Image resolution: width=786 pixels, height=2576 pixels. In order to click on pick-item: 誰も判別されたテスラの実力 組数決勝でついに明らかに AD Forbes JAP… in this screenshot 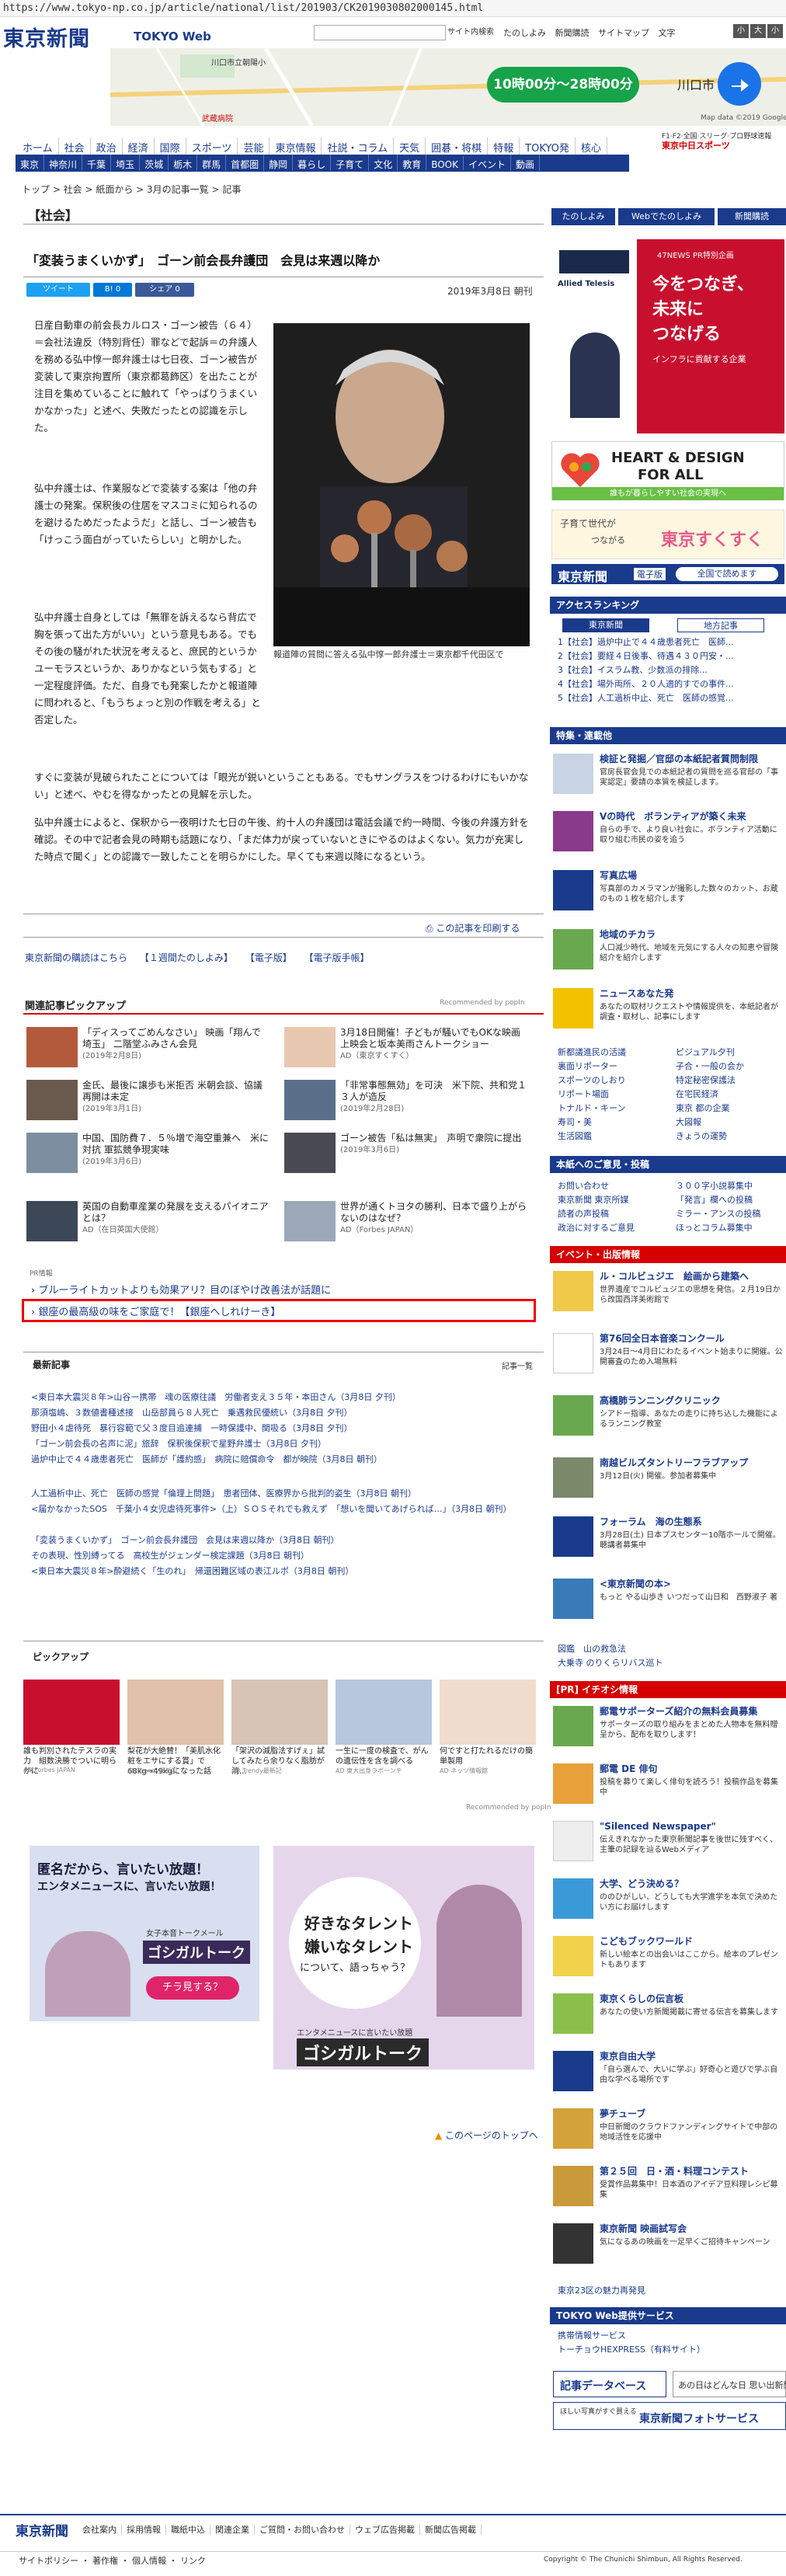, I will do `click(71, 1728)`.